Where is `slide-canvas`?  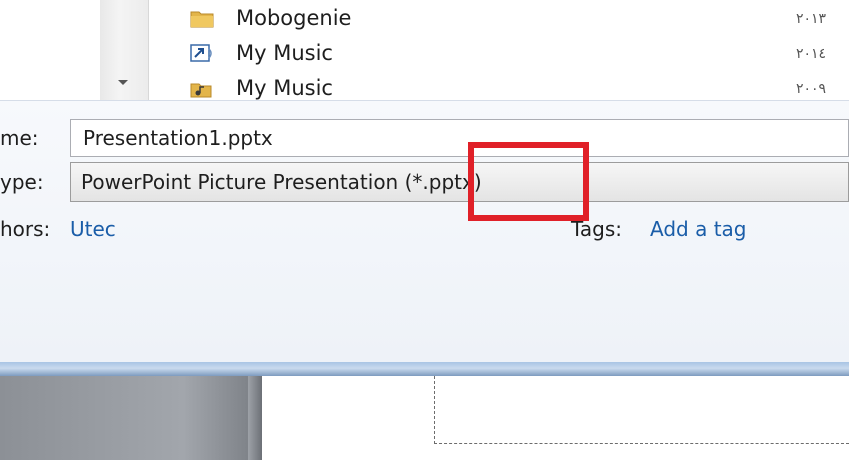
slide-canvas is located at coordinates (555, 418).